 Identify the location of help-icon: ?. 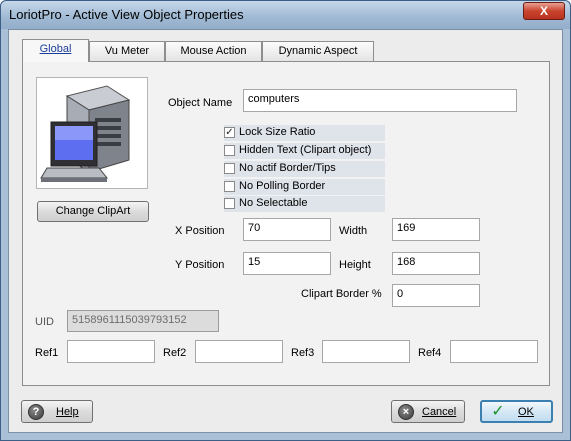
(36, 412).